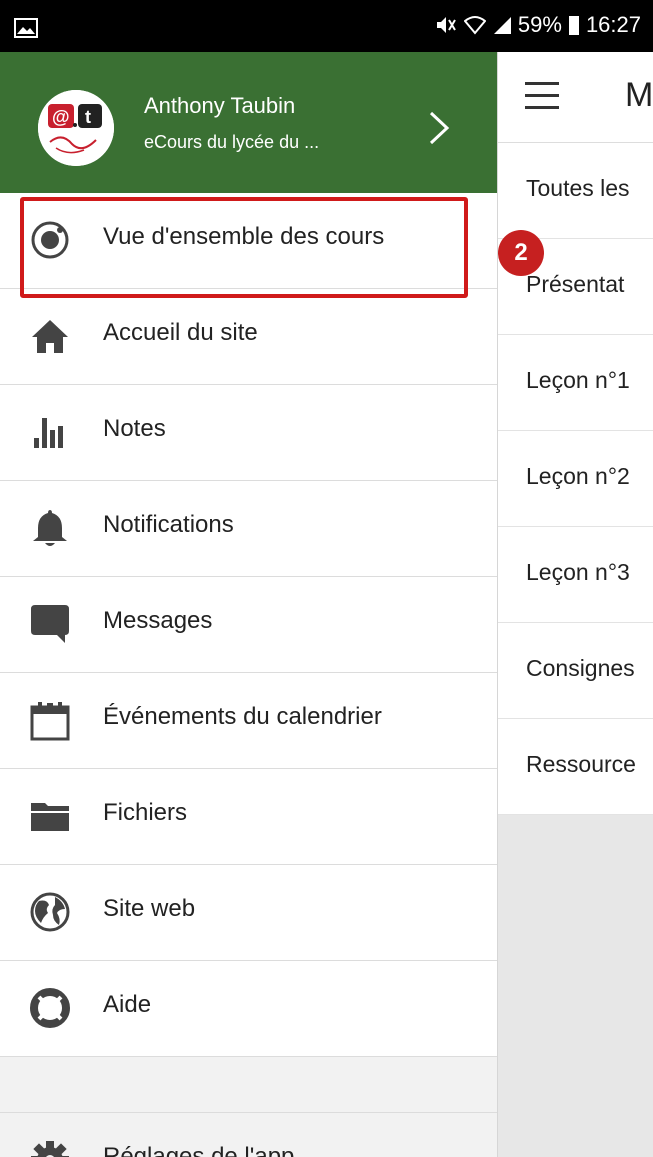 The width and height of the screenshot is (653, 1157). What do you see at coordinates (220, 105) in the screenshot?
I see `user-name: Anthony Taubin` at bounding box center [220, 105].